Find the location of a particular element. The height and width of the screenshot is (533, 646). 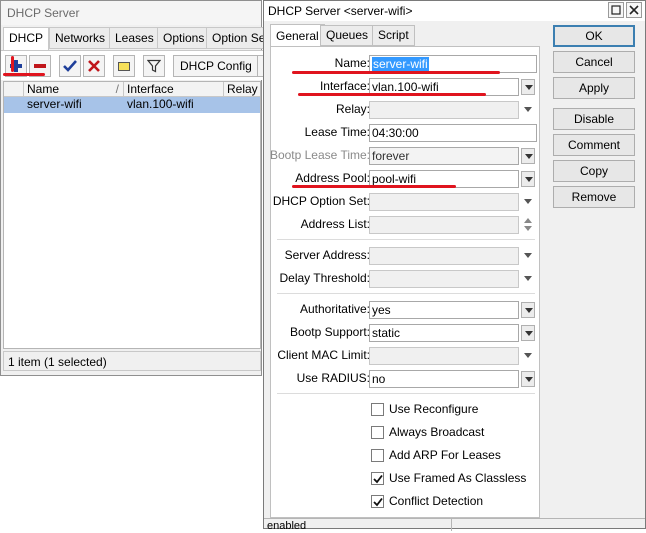

row-interface: vlan.100-wifi is located at coordinates (160, 104).